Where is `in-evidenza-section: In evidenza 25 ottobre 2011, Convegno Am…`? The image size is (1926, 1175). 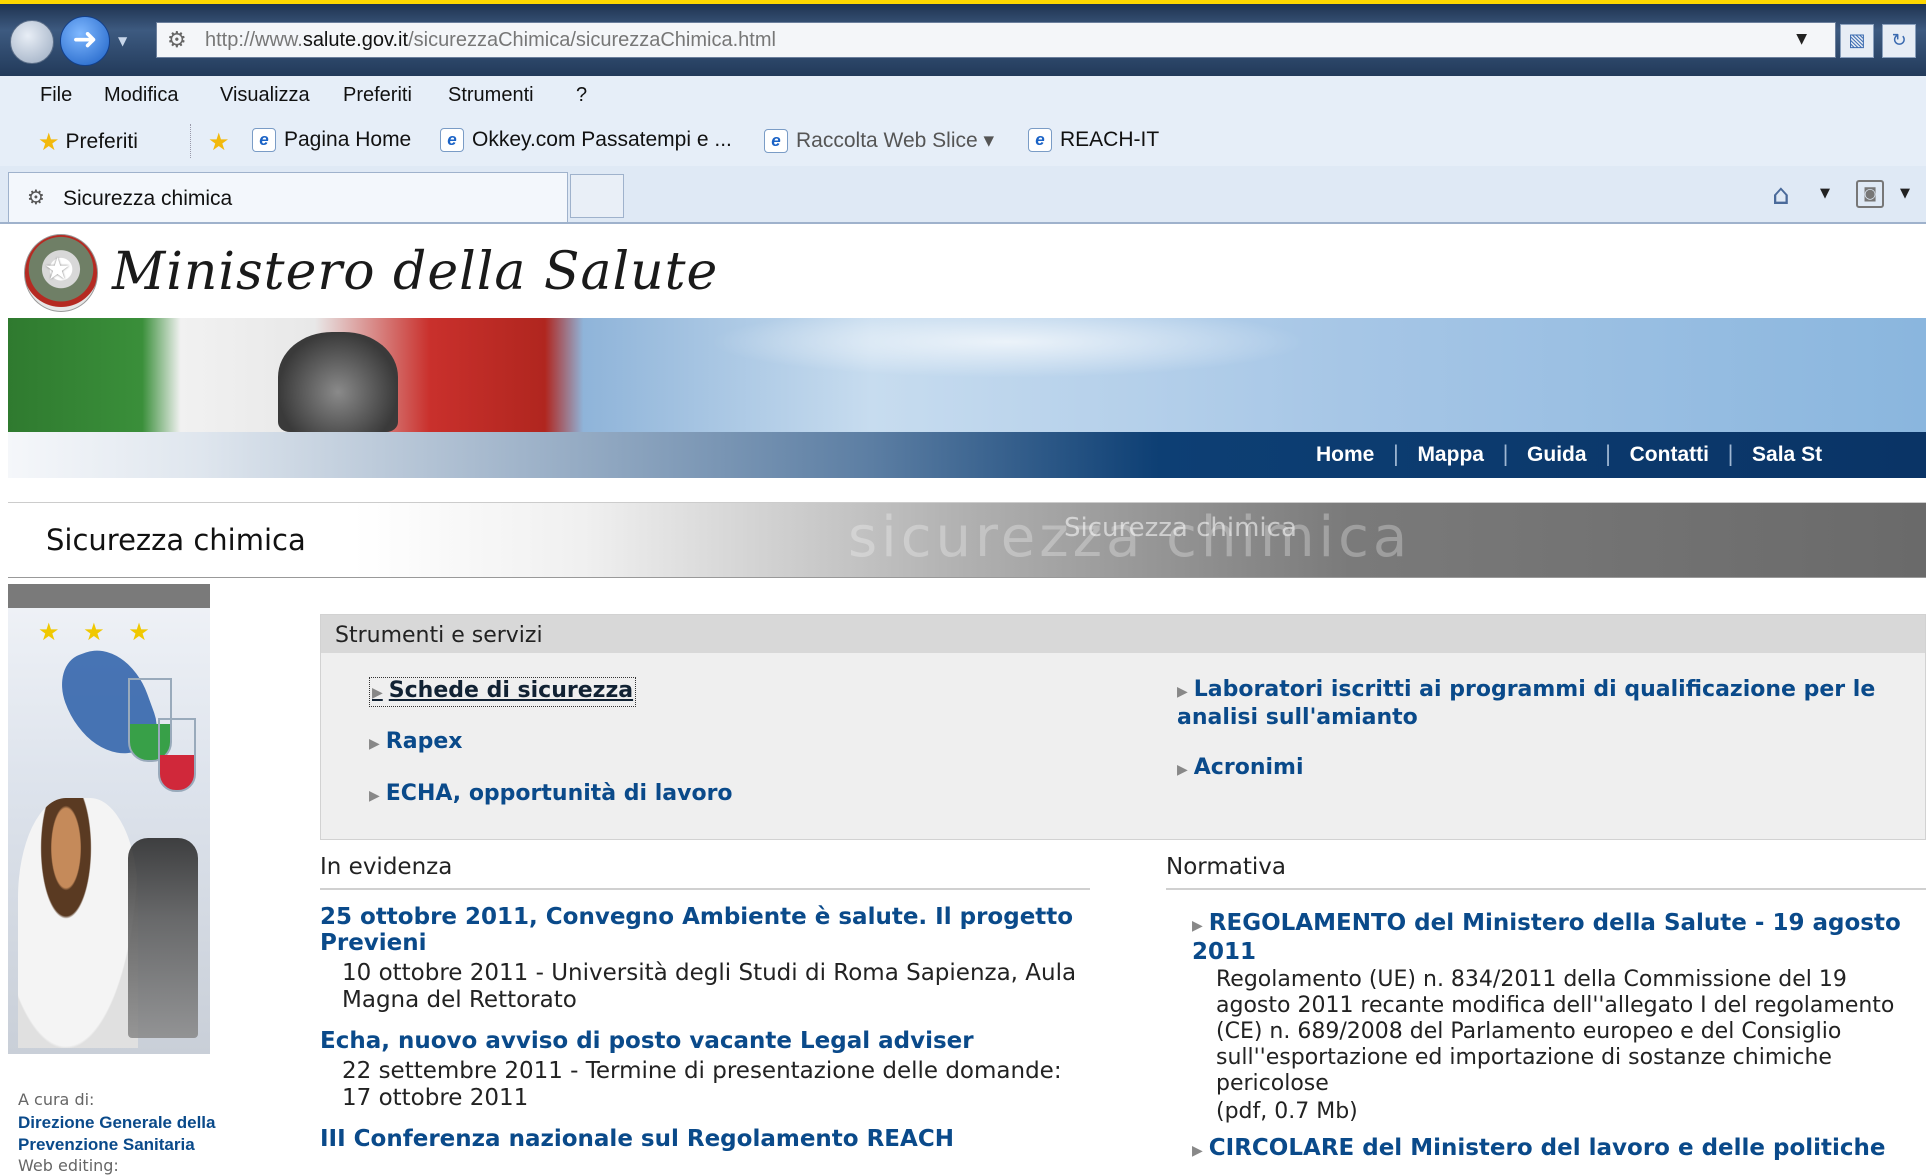 in-evidenza-section: In evidenza 25 ottobre 2011, Convegno Am… is located at coordinates (705, 1010).